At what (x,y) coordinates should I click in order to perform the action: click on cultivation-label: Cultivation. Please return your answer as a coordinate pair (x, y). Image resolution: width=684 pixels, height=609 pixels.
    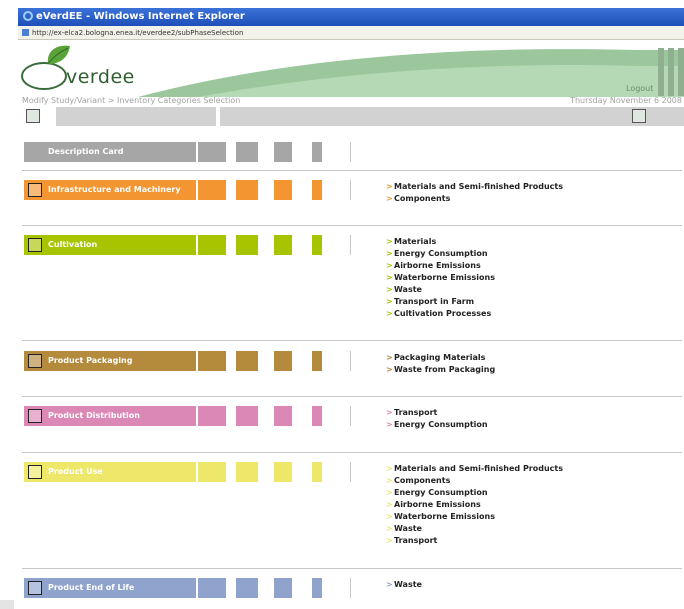
    Looking at the image, I should click on (110, 245).